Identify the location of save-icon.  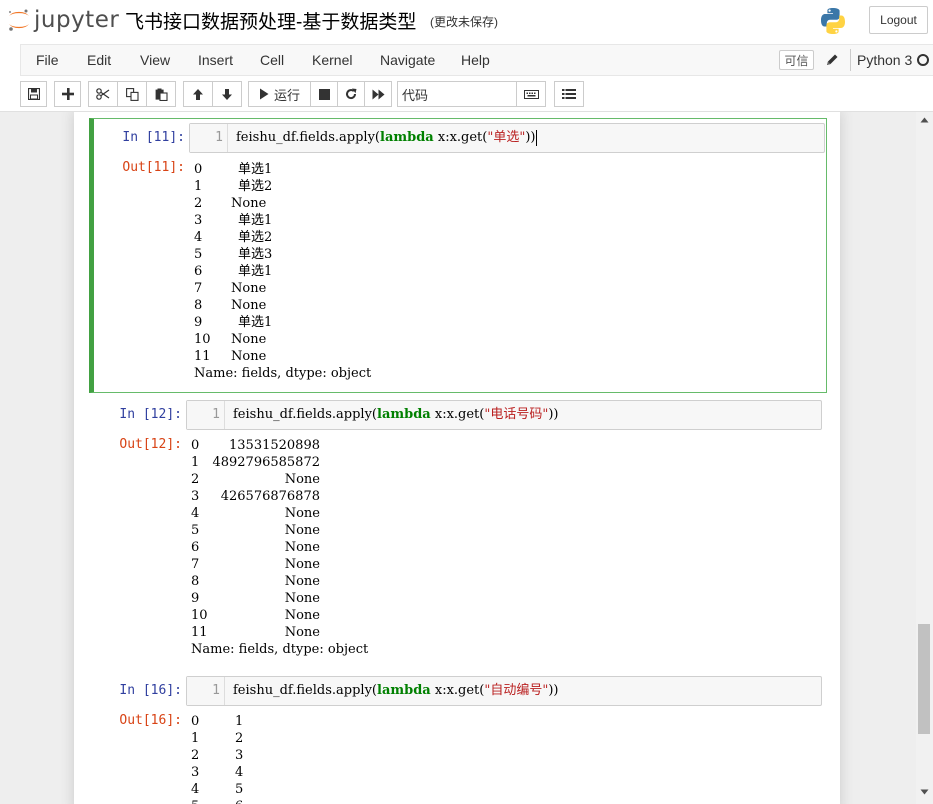
(33, 94).